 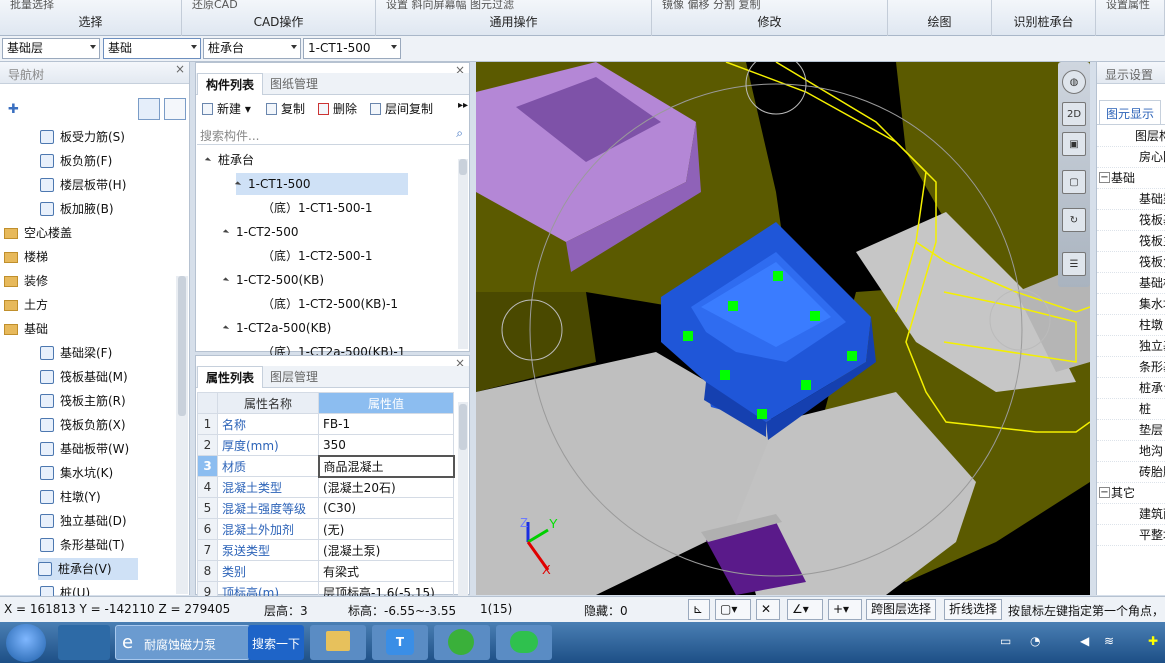 What do you see at coordinates (1109, 641) in the screenshot?
I see `network-icon: ≋` at bounding box center [1109, 641].